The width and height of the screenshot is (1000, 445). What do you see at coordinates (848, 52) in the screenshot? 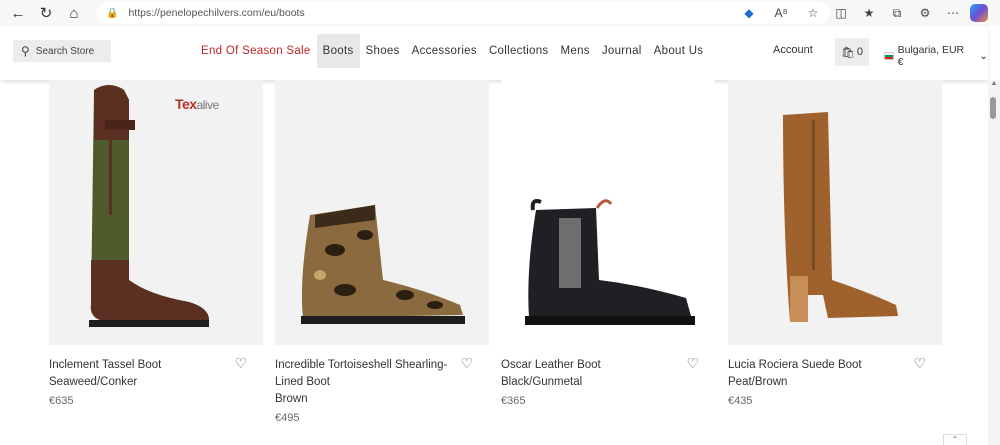
I see `bag-icon: 🛍` at bounding box center [848, 52].